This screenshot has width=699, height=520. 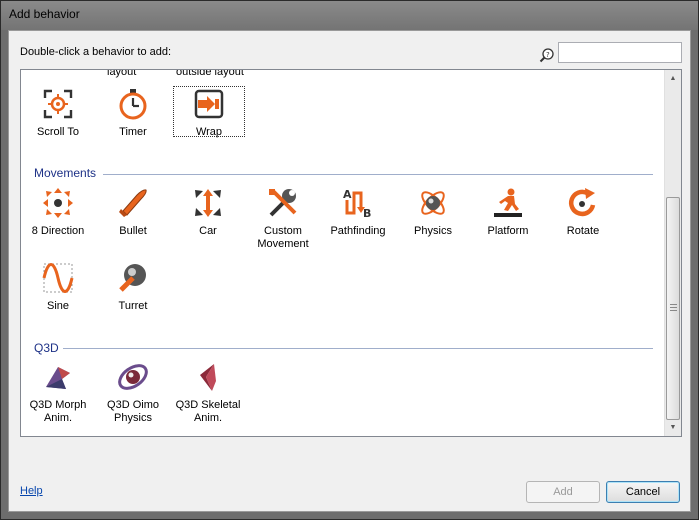 What do you see at coordinates (582, 202) in the screenshot?
I see `rotate-icon` at bounding box center [582, 202].